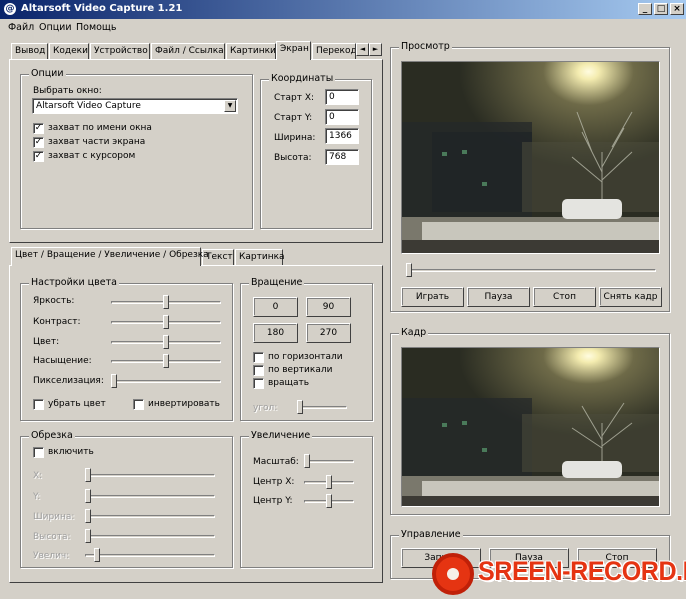 Image resolution: width=686 pixels, height=599 pixels. Describe the element at coordinates (138, 404) in the screenshot. I see `invert-checkbox` at that location.